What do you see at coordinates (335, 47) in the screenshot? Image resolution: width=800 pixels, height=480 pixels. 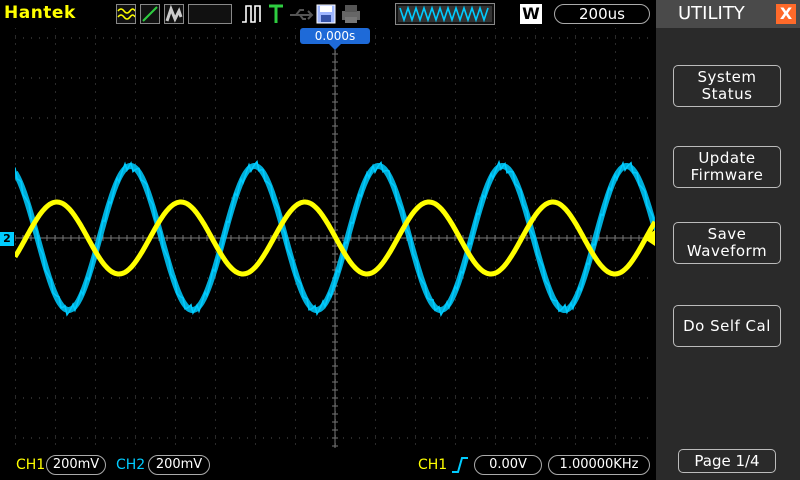 I see `trigger-position-arrow` at bounding box center [335, 47].